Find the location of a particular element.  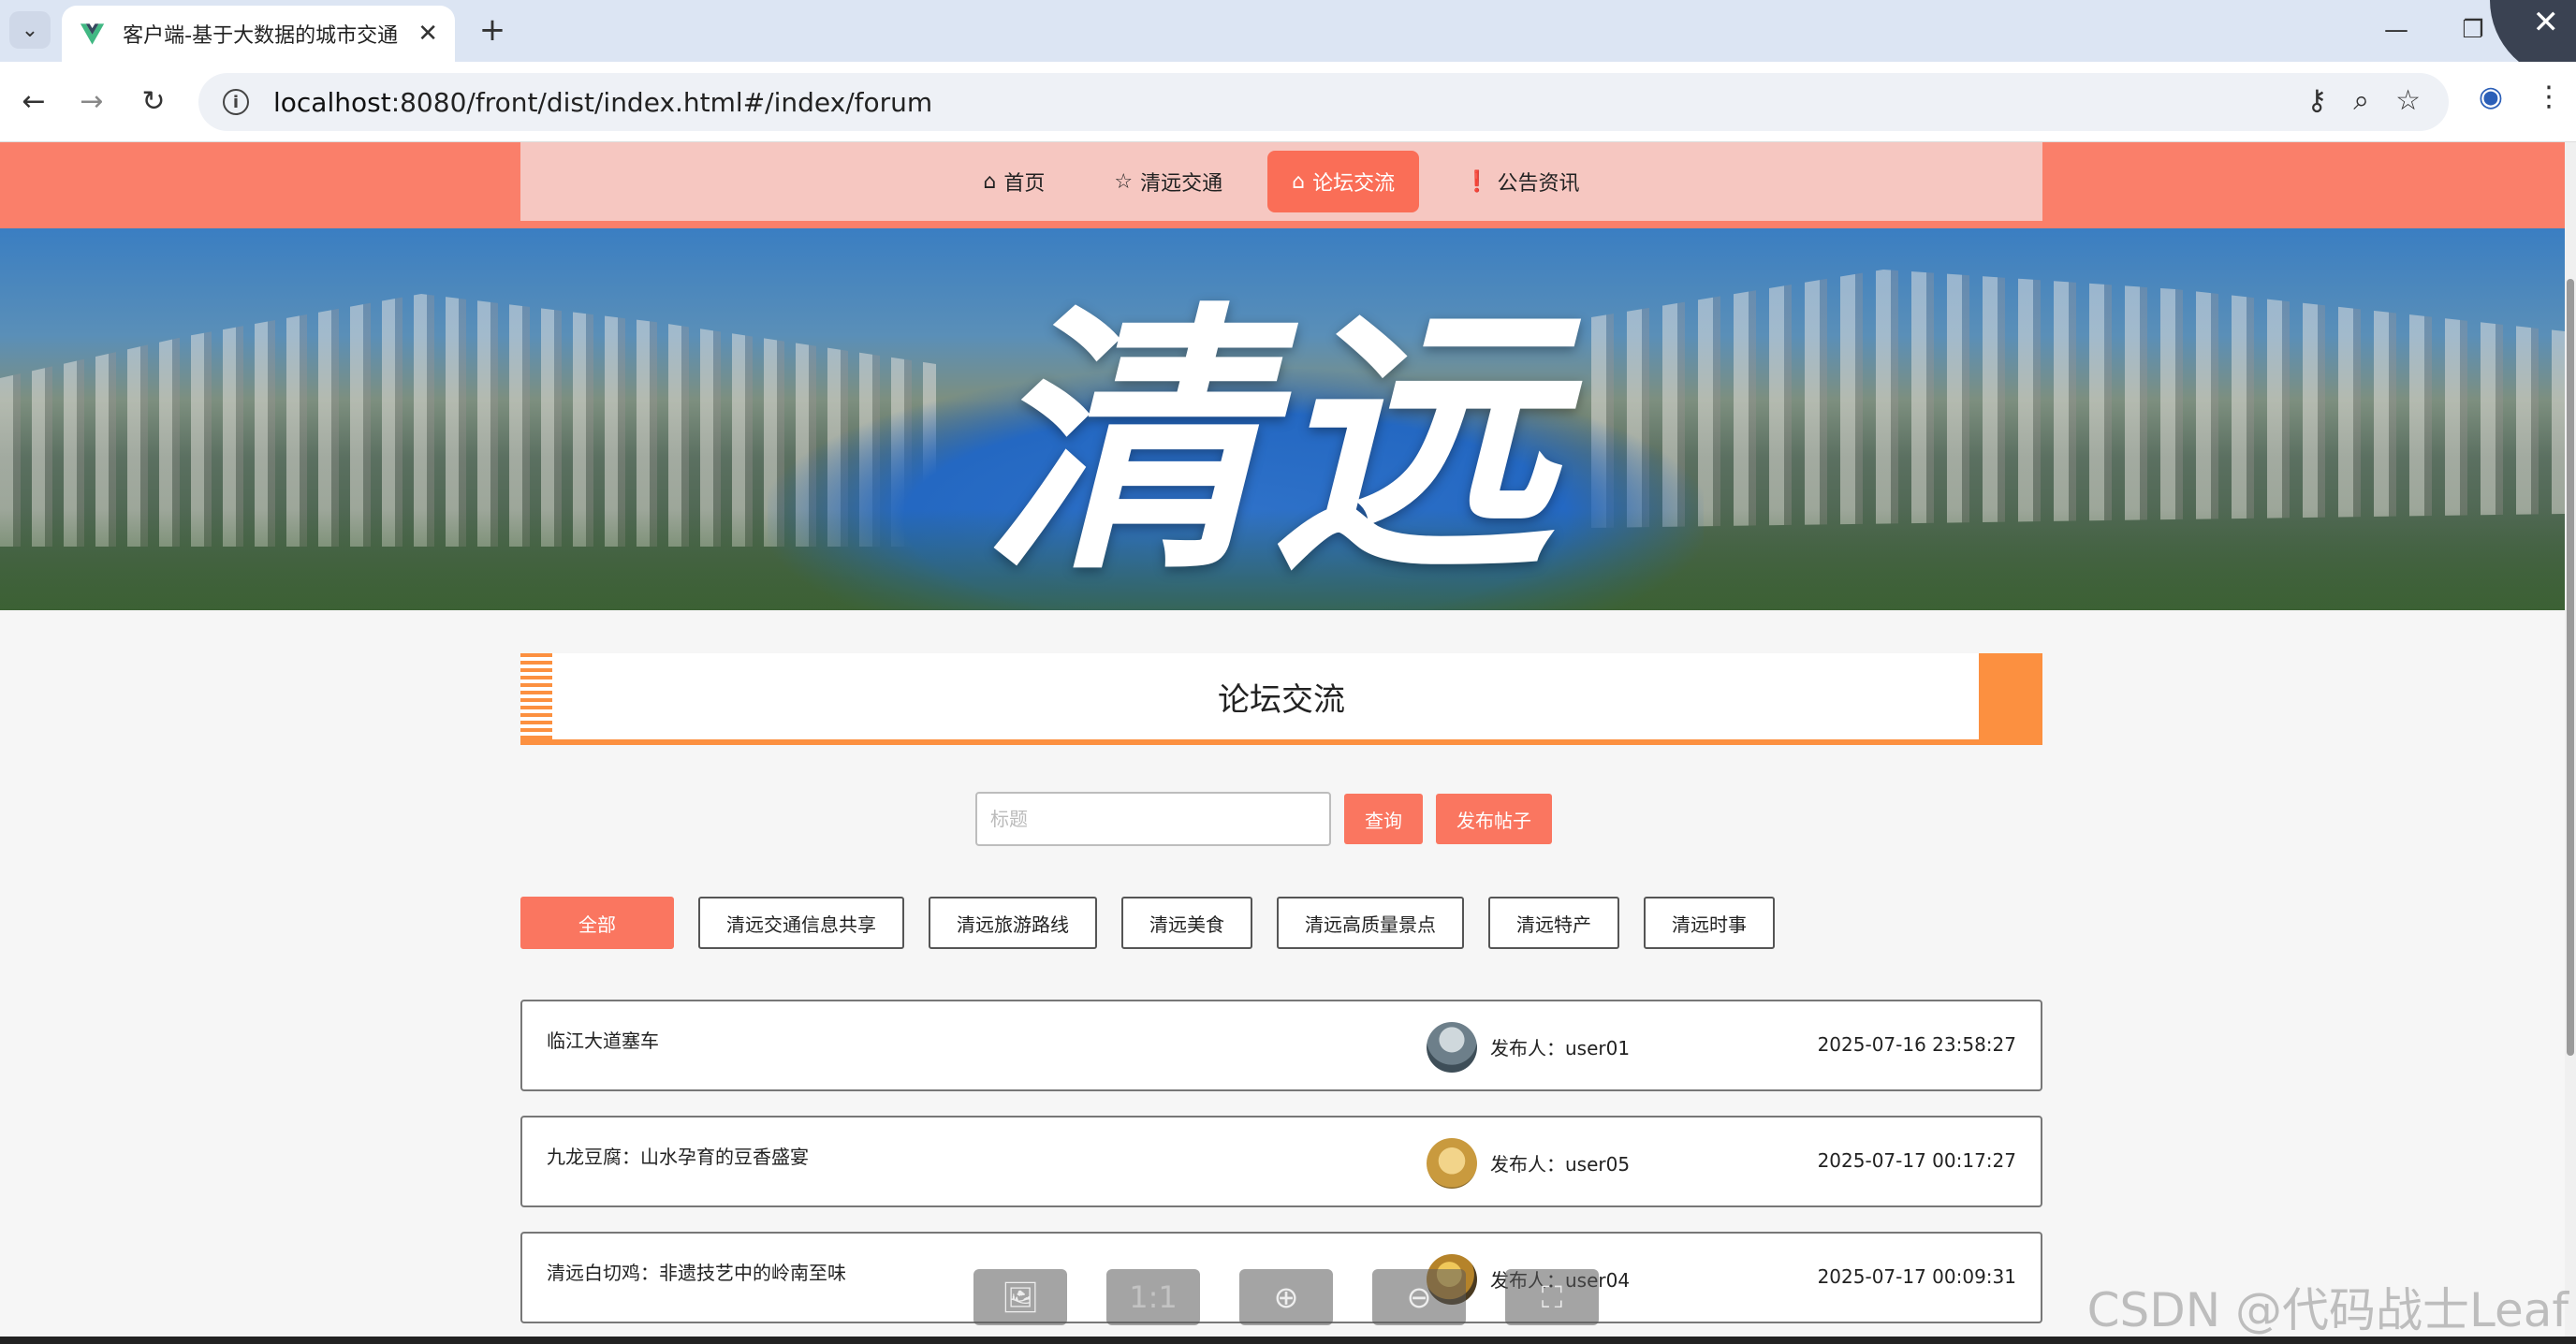

forward-icon: → is located at coordinates (91, 101).